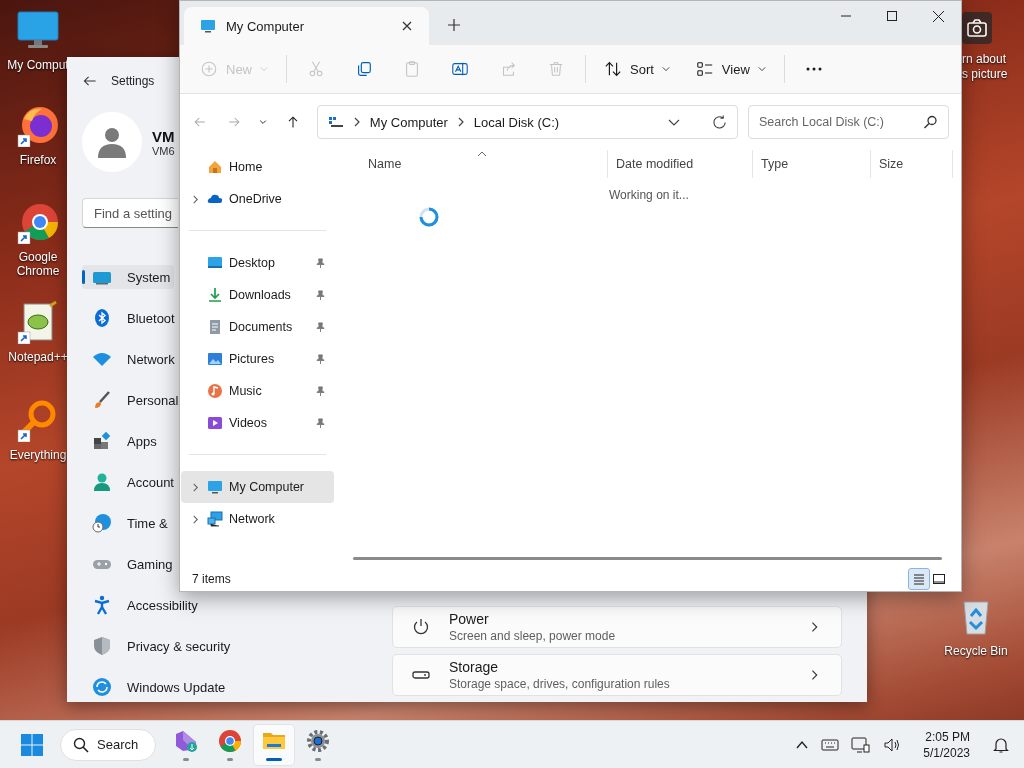 The image size is (1024, 768). I want to click on sort-icon, so click(613, 69).